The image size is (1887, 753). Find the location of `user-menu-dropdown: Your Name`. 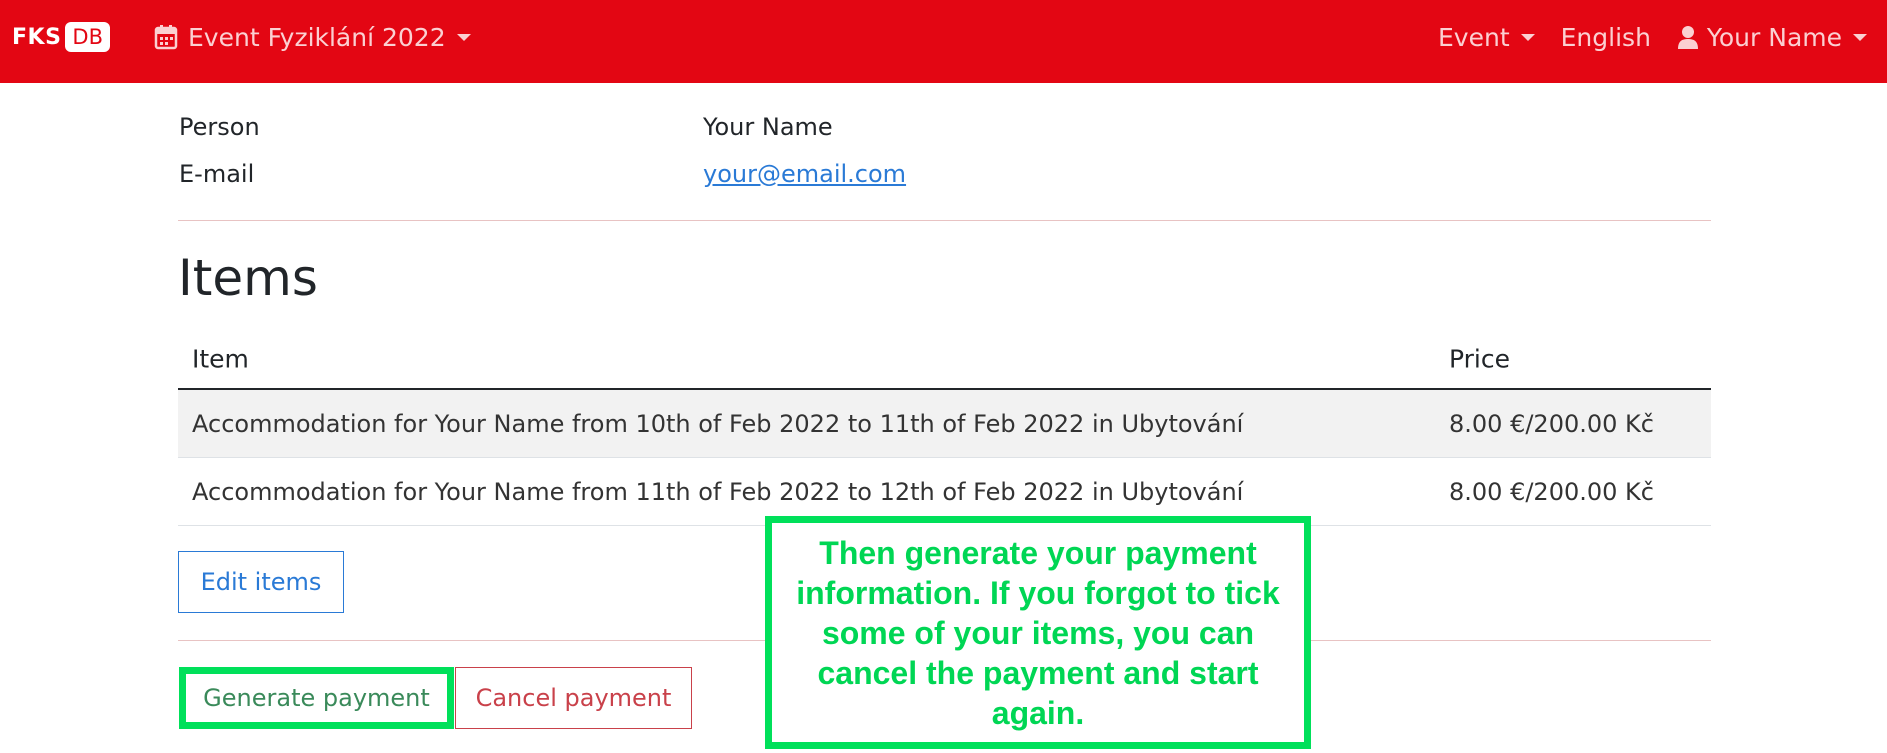

user-menu-dropdown: Your Name is located at coordinates (1772, 37).